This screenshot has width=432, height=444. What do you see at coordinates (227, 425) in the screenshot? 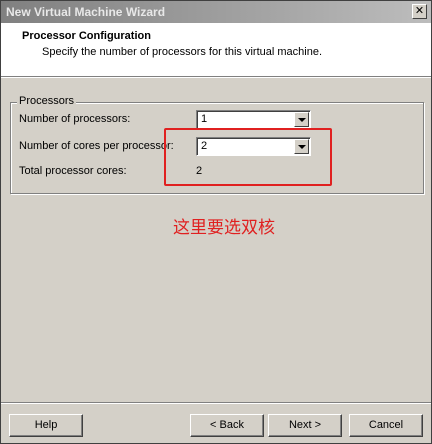
I see `back-button: < Back` at bounding box center [227, 425].